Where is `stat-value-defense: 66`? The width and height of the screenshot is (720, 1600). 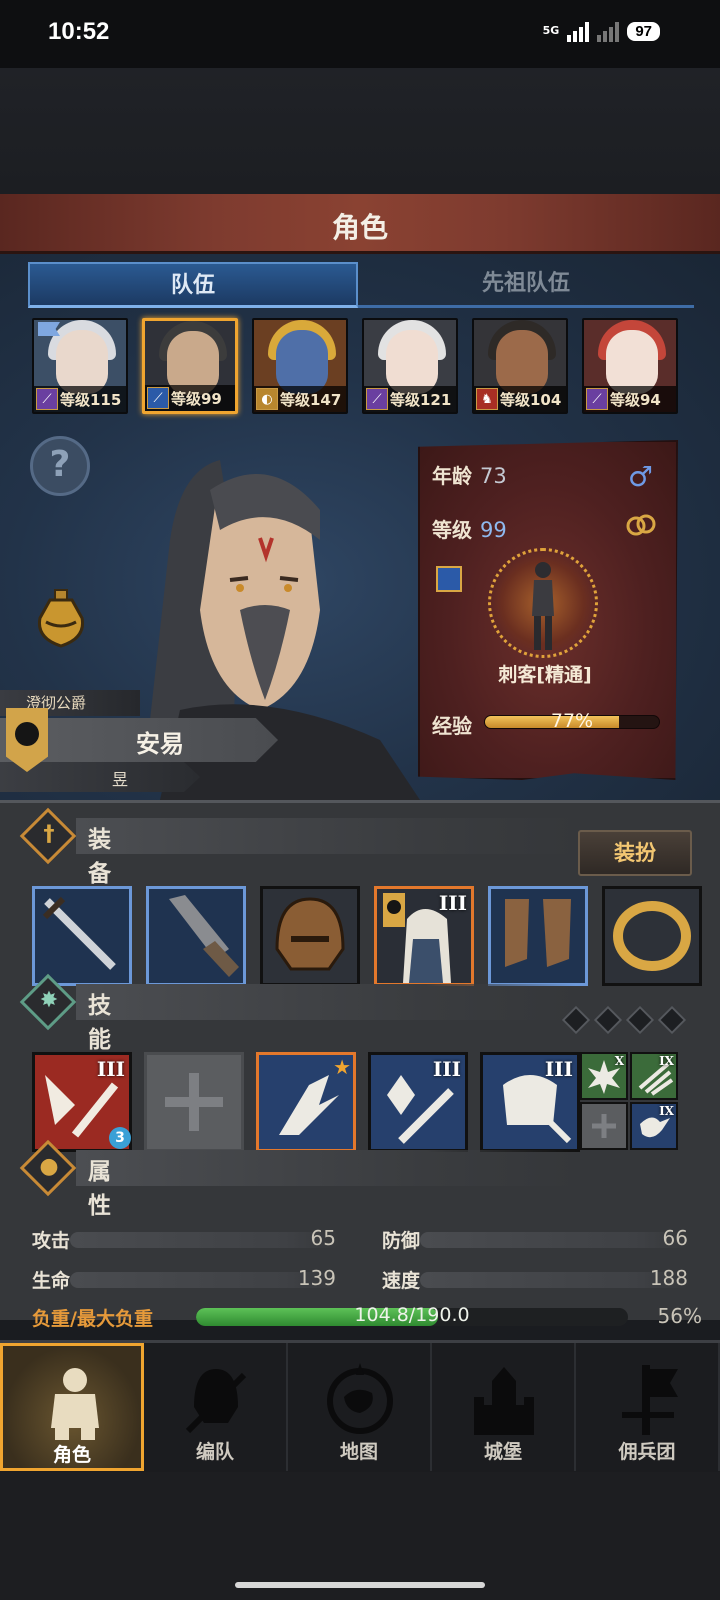
stat-value-defense: 66 is located at coordinates (675, 1238).